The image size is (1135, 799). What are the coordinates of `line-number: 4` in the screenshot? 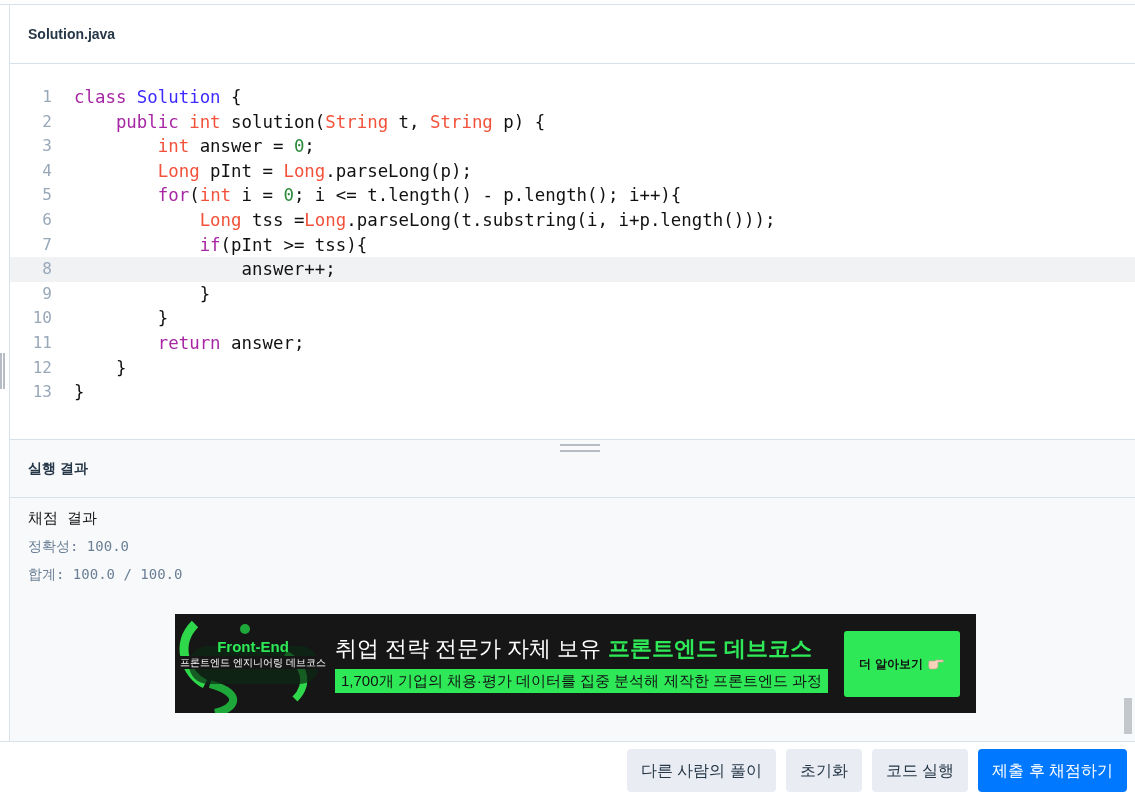 It's located at (47, 170).